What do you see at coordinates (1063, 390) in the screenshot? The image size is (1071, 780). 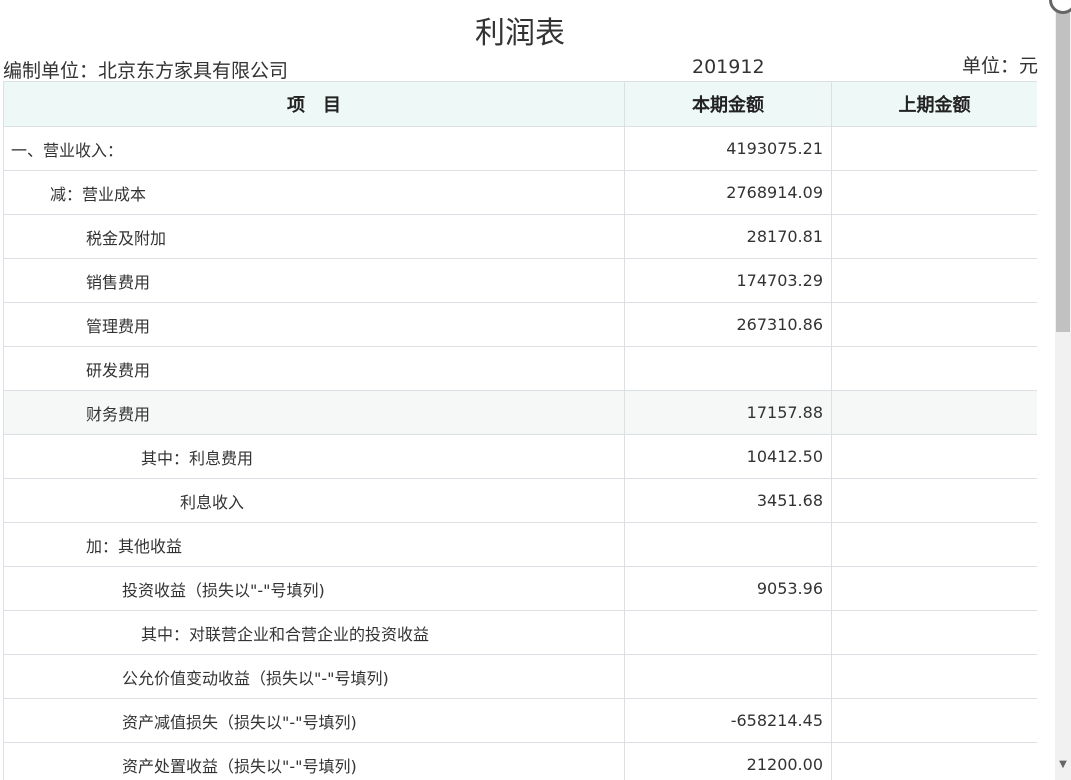 I see `vertical-scrollbar: ▼` at bounding box center [1063, 390].